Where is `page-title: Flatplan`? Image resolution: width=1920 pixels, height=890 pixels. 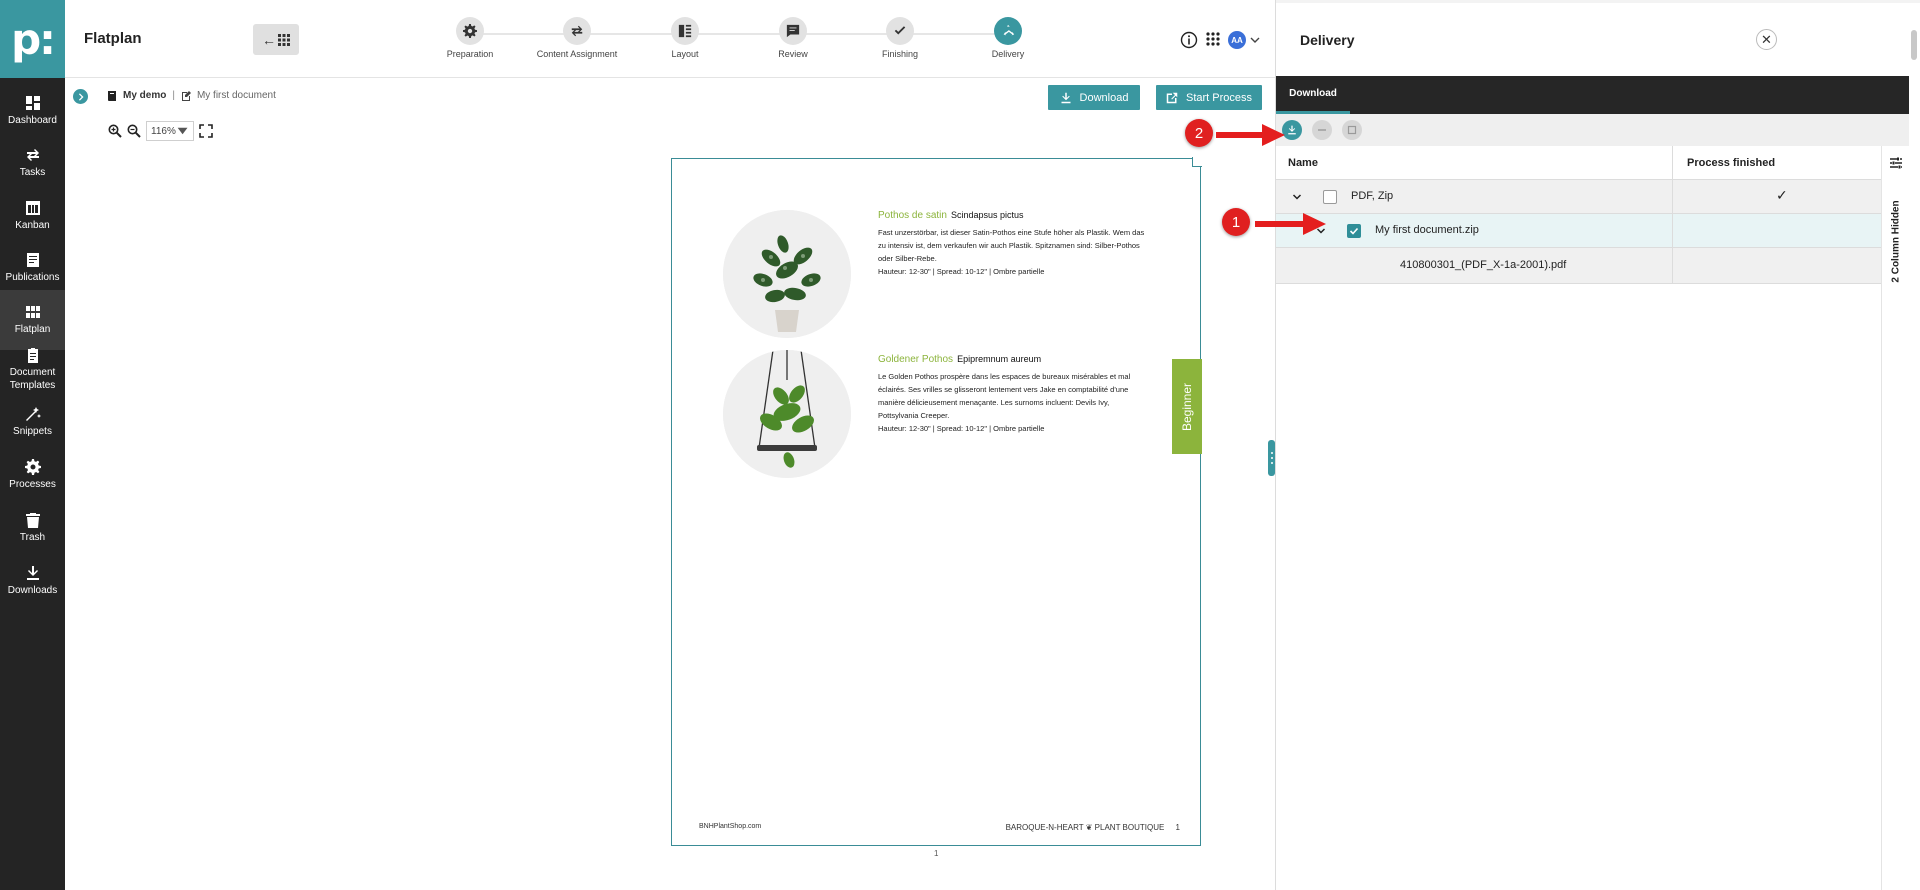
page-title: Flatplan is located at coordinates (113, 38).